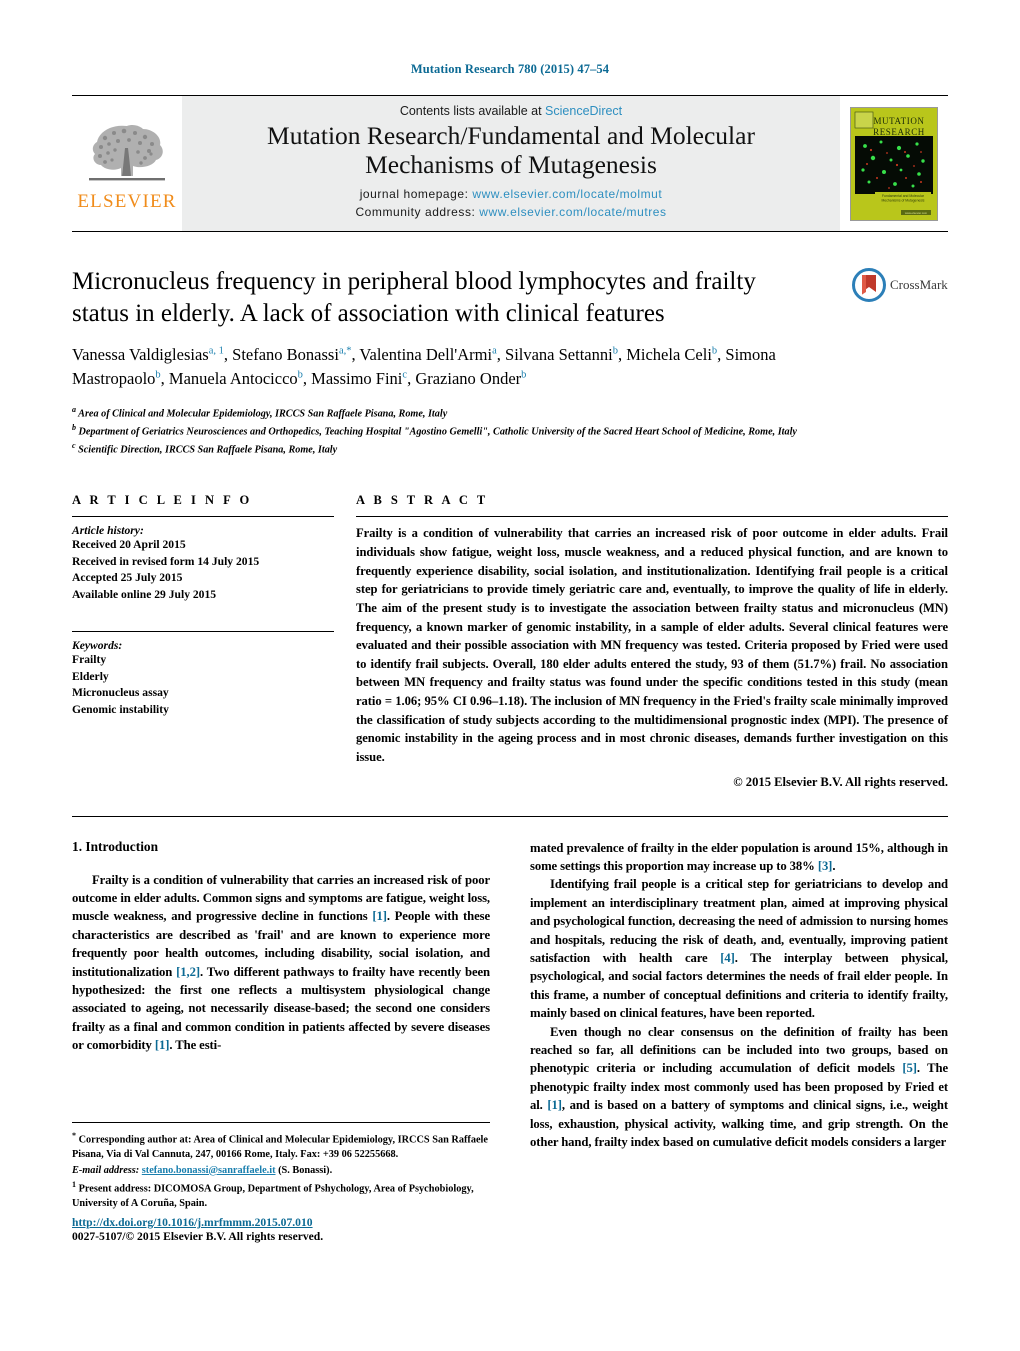 The height and width of the screenshot is (1351, 1020). I want to click on contents-prefix: Contents lists available at, so click(472, 111).